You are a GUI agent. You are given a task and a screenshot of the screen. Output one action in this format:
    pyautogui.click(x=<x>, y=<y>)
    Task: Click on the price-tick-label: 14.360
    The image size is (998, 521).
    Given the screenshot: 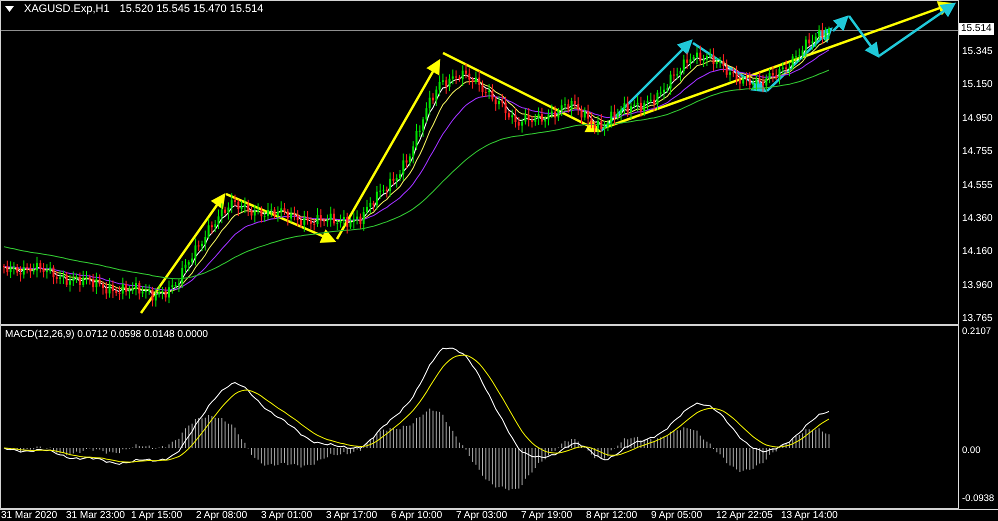 What is the action you would take?
    pyautogui.click(x=978, y=218)
    